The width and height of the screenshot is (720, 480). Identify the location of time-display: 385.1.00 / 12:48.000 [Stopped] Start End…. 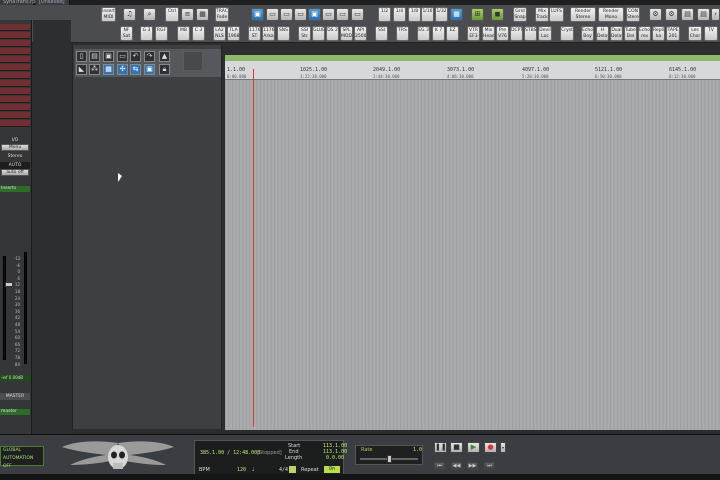
(270, 457).